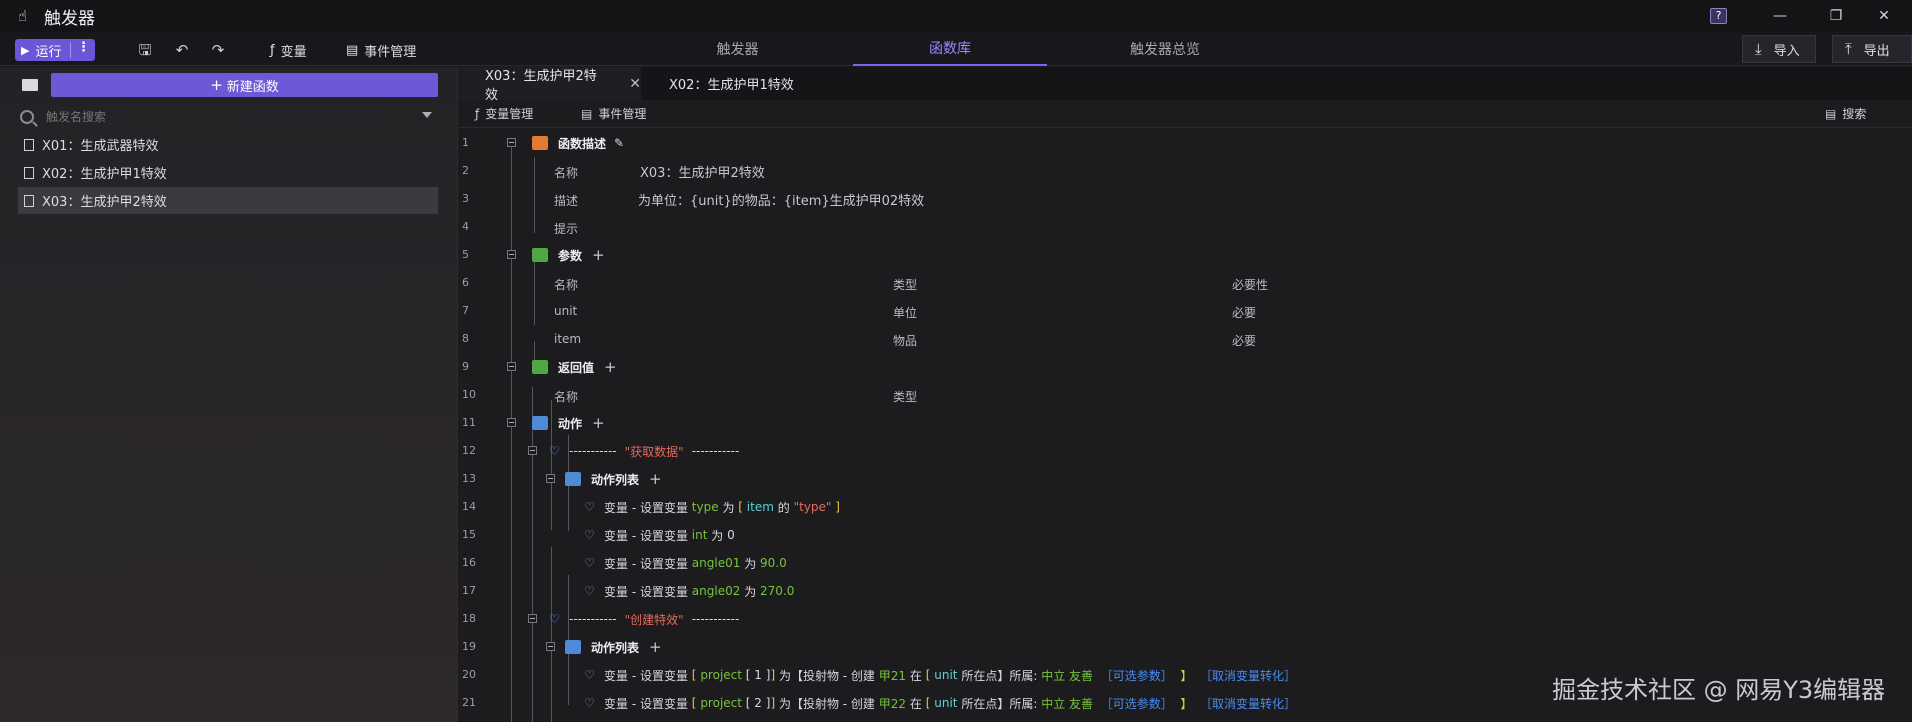  I want to click on code-line-3: 3 描述 为单位：{unit}的物品：{item}生成护甲02特效, so click(1185, 199).